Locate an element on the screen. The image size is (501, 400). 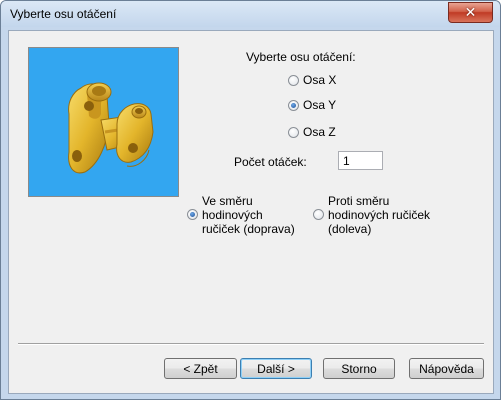
axis-x-label: Osa X is located at coordinates (320, 80).